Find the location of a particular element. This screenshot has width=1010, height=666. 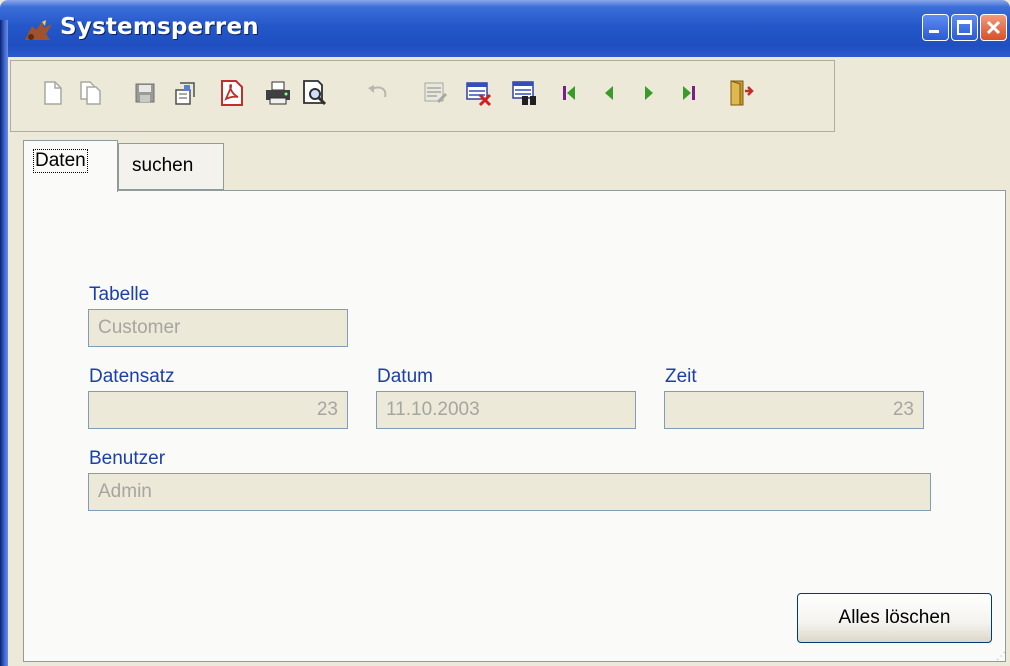

new-button is located at coordinates (53, 93).